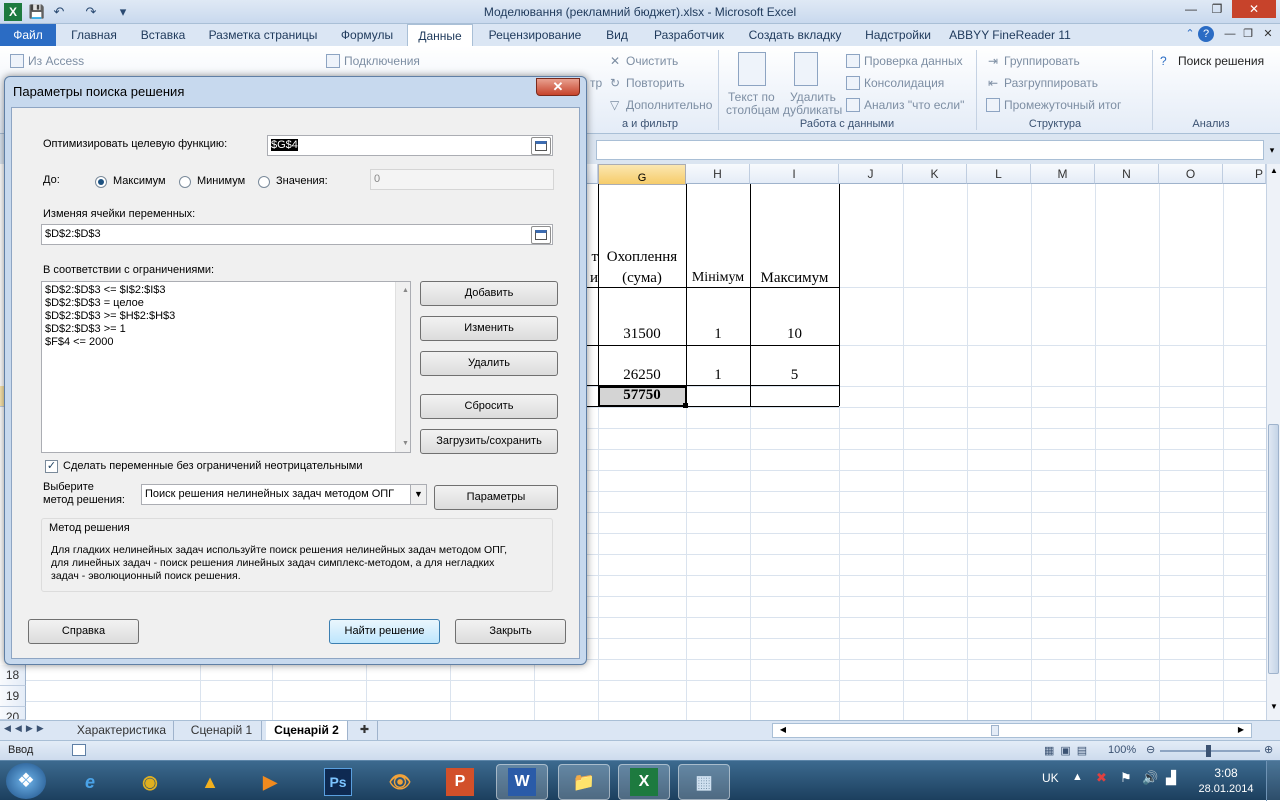  I want to click on constraint-item: $D$2:$D$3 <= $I$2:$I$3, so click(226, 289).